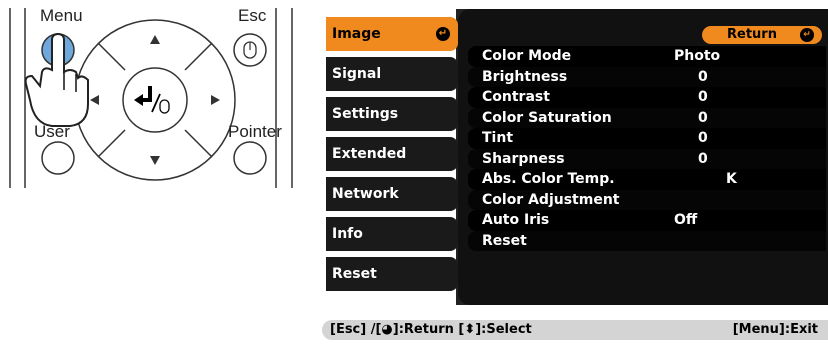 The width and height of the screenshot is (828, 347). I want to click on option-name: Contrast, so click(516, 97).